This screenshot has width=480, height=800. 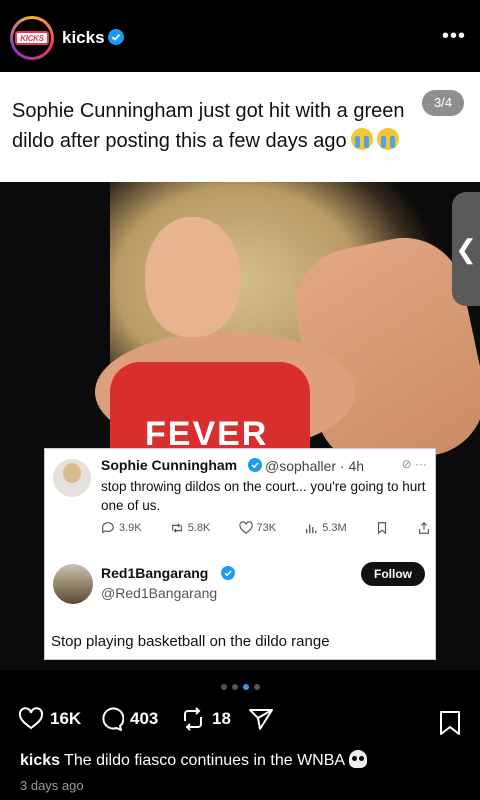 What do you see at coordinates (108, 528) in the screenshot?
I see `reply-icon` at bounding box center [108, 528].